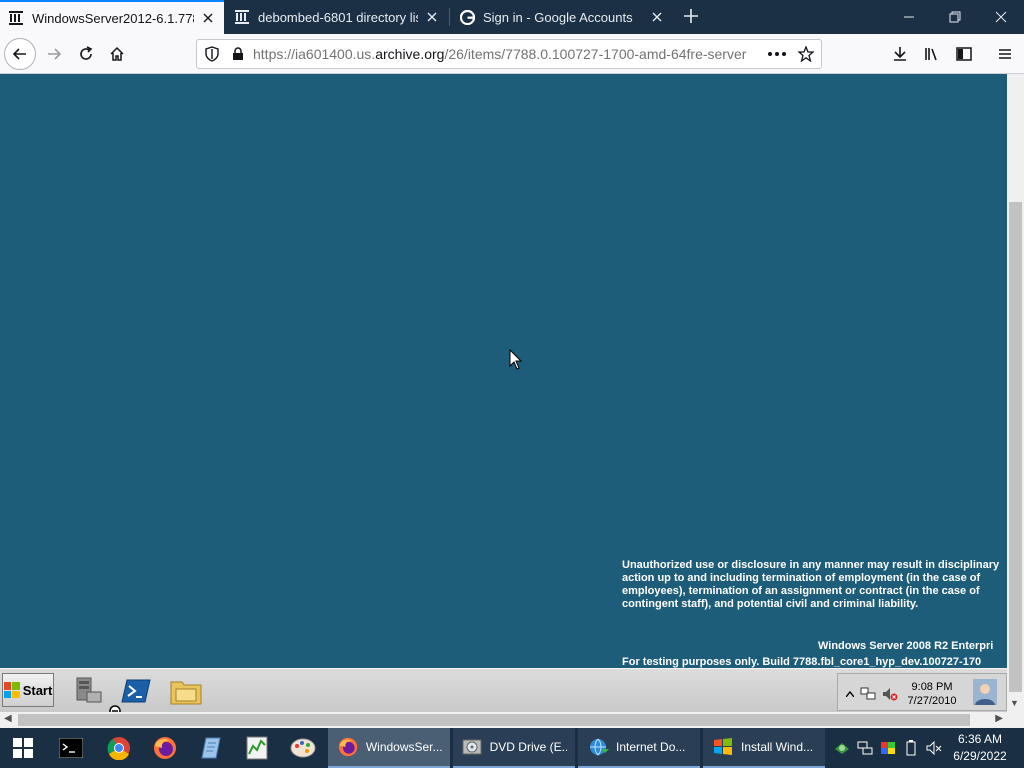 Image resolution: width=1024 pixels, height=768 pixels. What do you see at coordinates (932, 694) in the screenshot?
I see `guest-clock: 9:08 PM 7/27/2010` at bounding box center [932, 694].